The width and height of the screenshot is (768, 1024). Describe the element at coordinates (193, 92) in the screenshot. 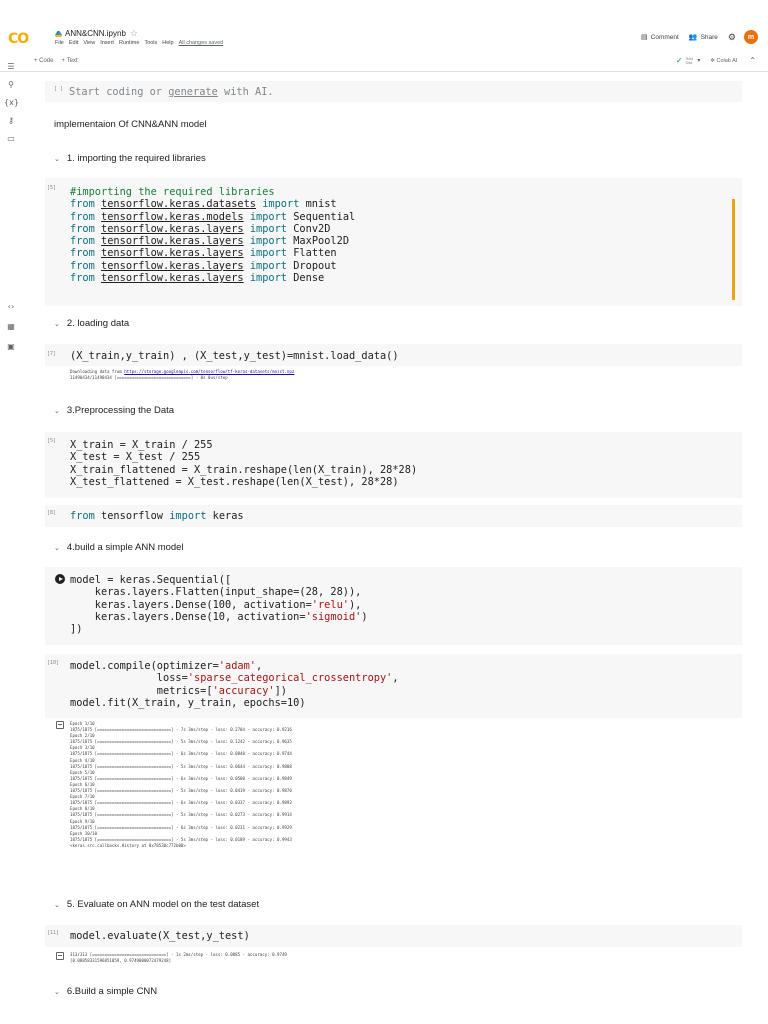

I see `generate-link: generate` at that location.